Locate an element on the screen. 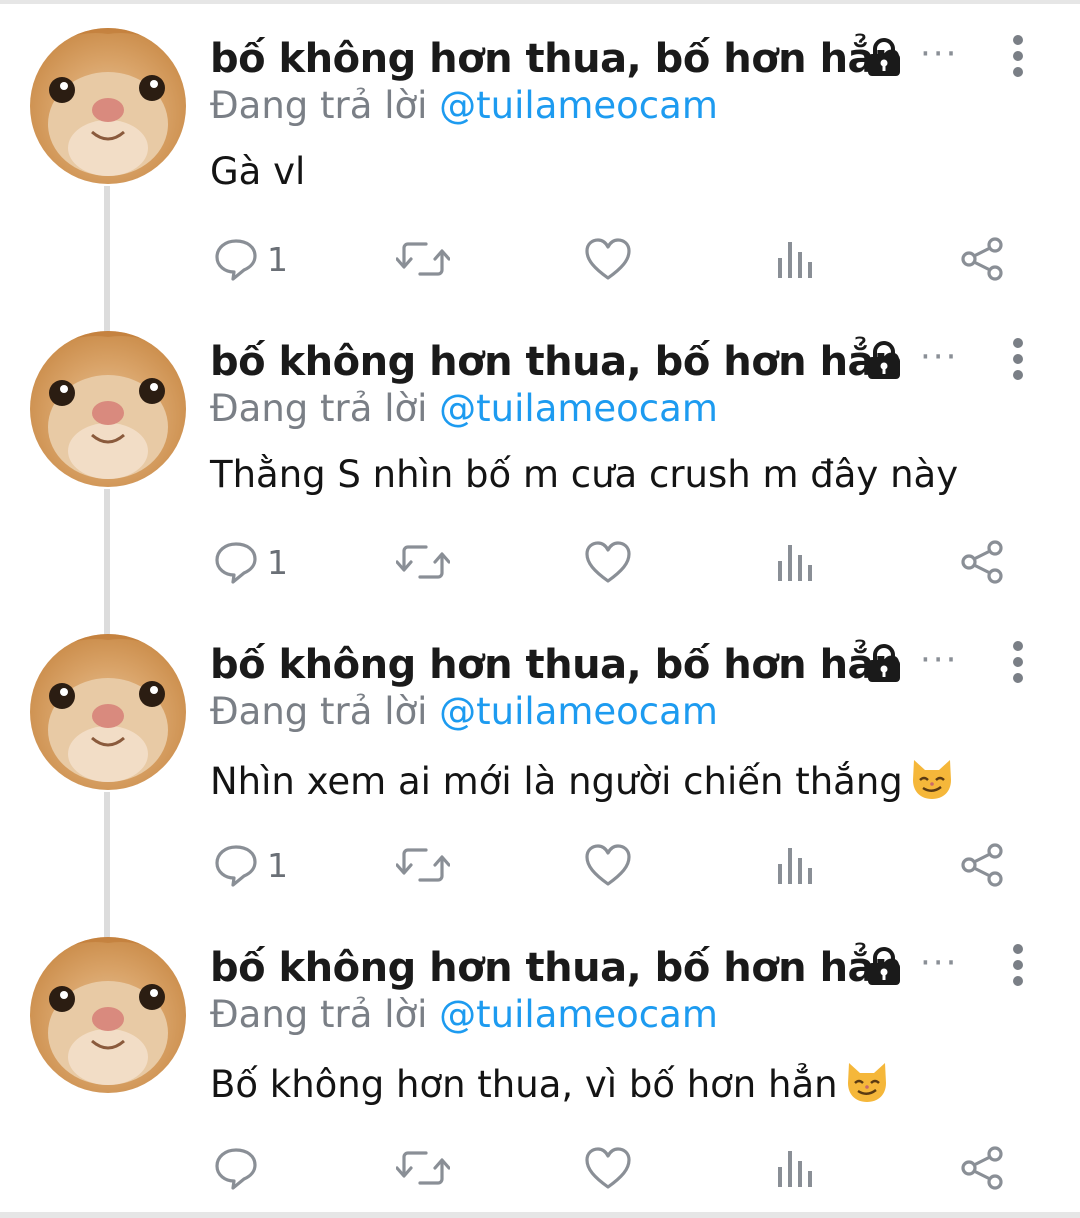  tweet-actions is located at coordinates (540, 1168).